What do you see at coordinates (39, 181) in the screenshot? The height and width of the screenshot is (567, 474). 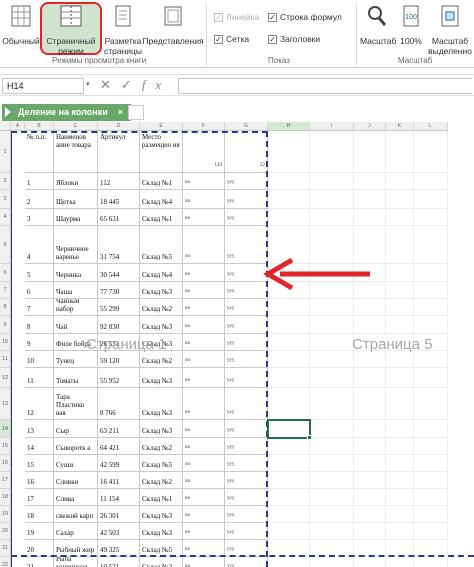 I see `table-cell: 1` at bounding box center [39, 181].